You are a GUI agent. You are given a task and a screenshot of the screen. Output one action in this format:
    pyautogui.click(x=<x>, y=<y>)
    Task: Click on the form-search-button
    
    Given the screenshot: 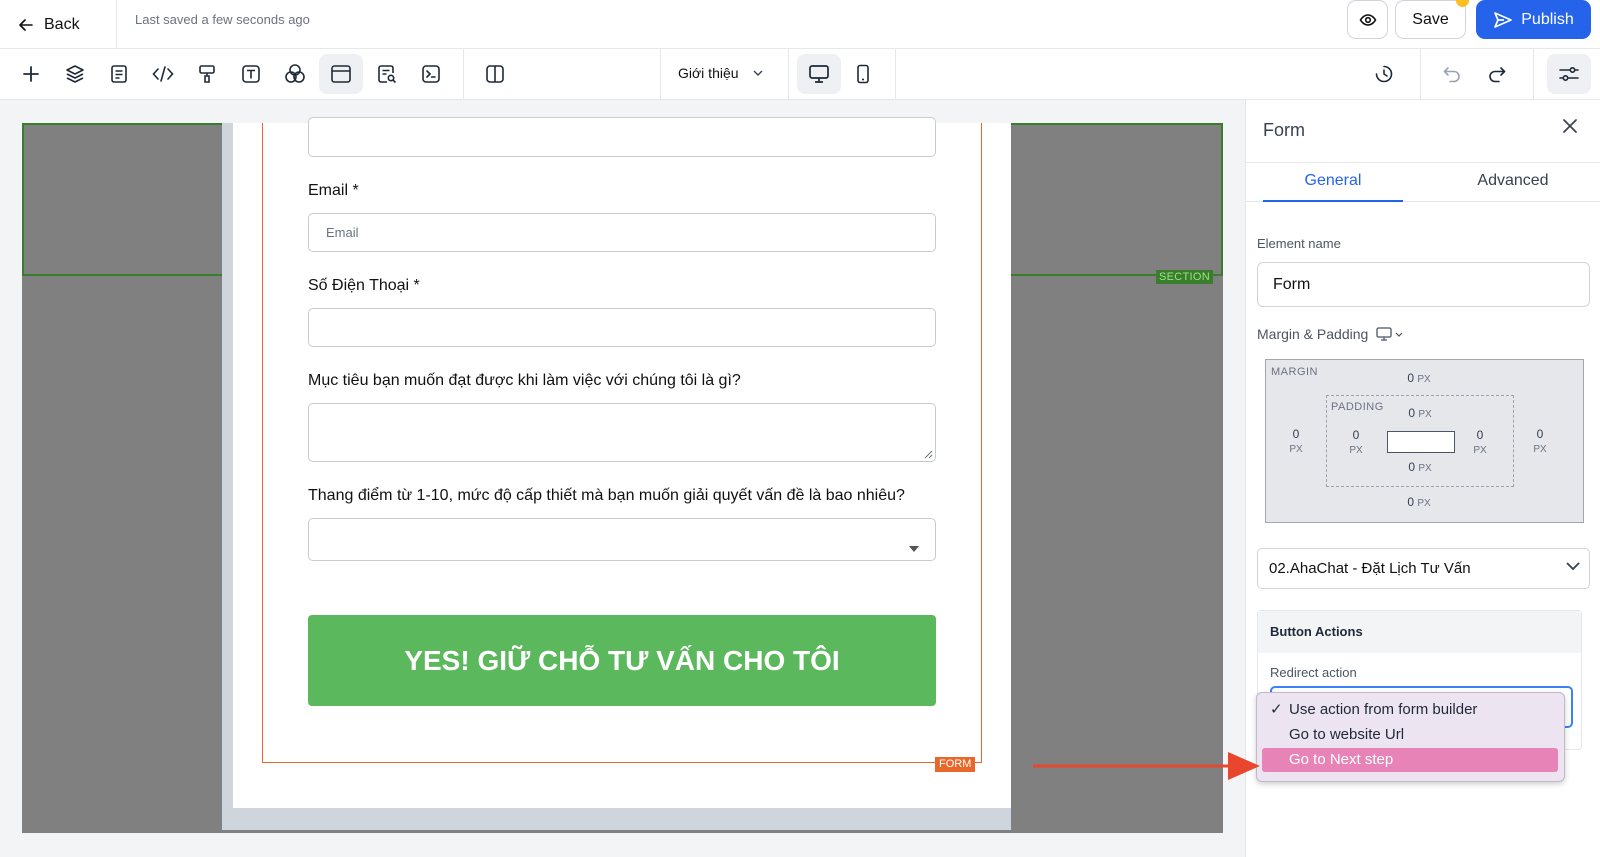 What is the action you would take?
    pyautogui.click(x=387, y=74)
    